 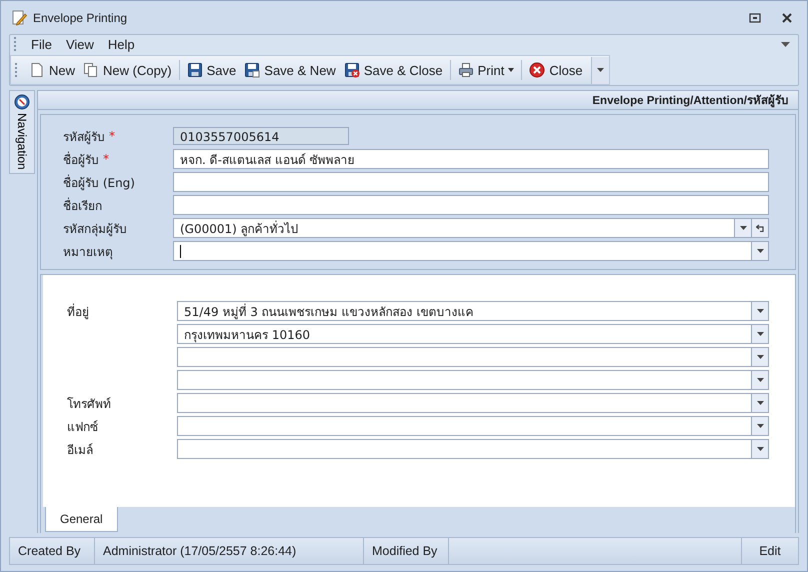 I want to click on dropdown-field: 51/49 หมู่ที่ 3 ถนนเพชรเกษม แขวงหลักสอง เขตบางแค, so click(x=473, y=311).